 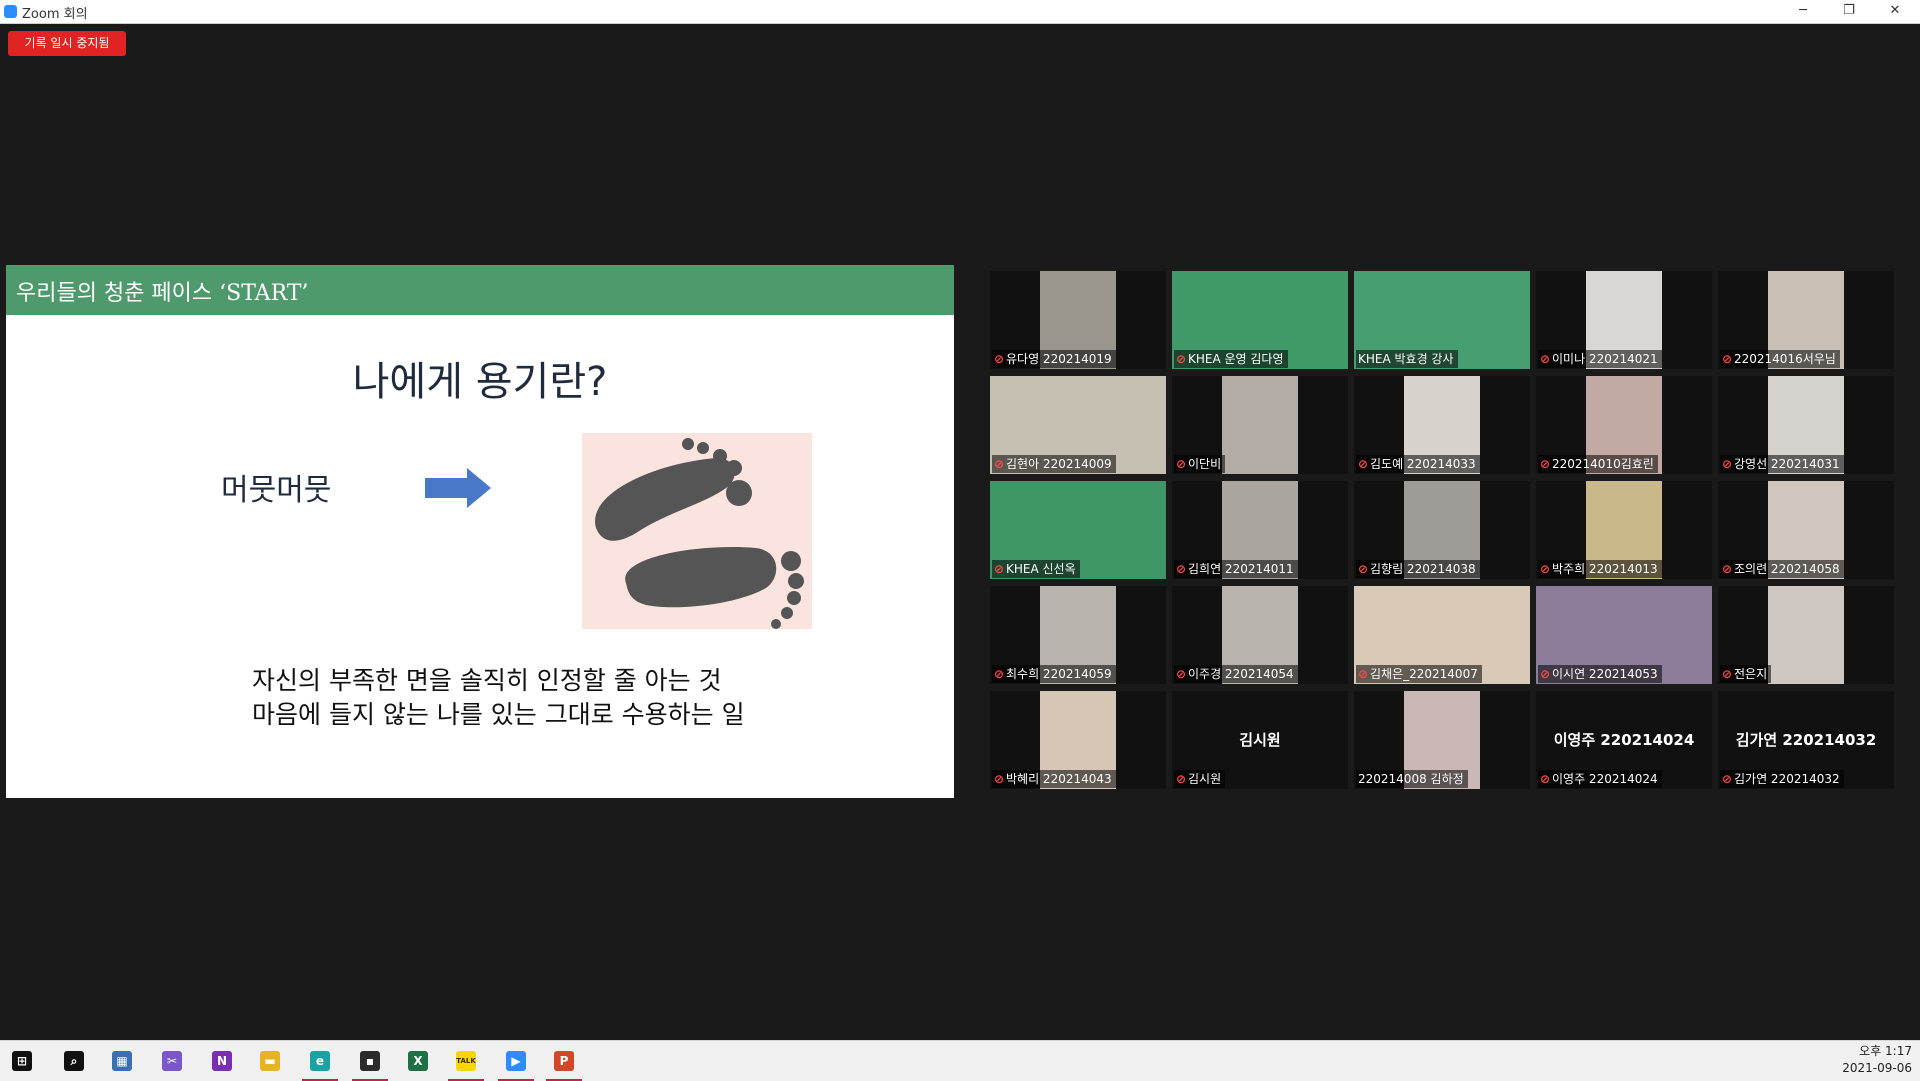 I want to click on participant-name-label: ⊘ 김가연 220214032, so click(x=1782, y=779).